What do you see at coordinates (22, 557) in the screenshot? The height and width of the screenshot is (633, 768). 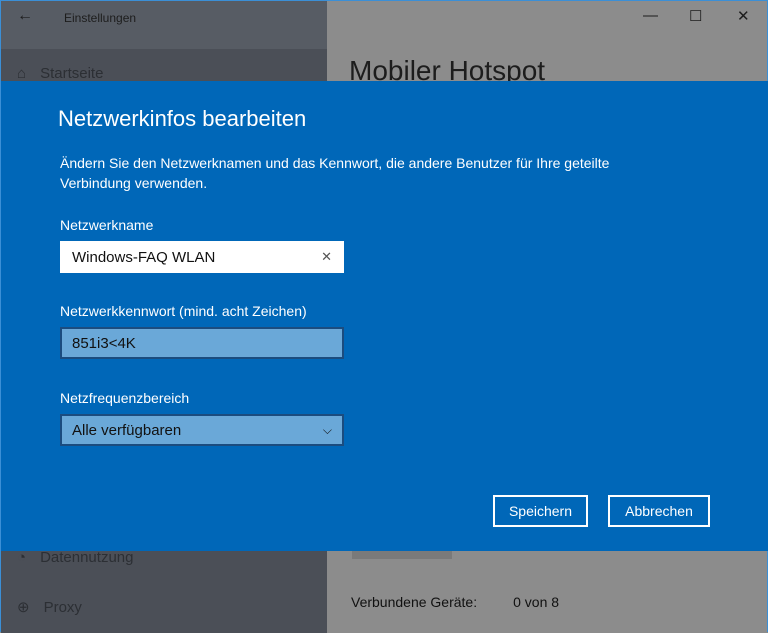 I see `data-usage-icon: ◔` at bounding box center [22, 557].